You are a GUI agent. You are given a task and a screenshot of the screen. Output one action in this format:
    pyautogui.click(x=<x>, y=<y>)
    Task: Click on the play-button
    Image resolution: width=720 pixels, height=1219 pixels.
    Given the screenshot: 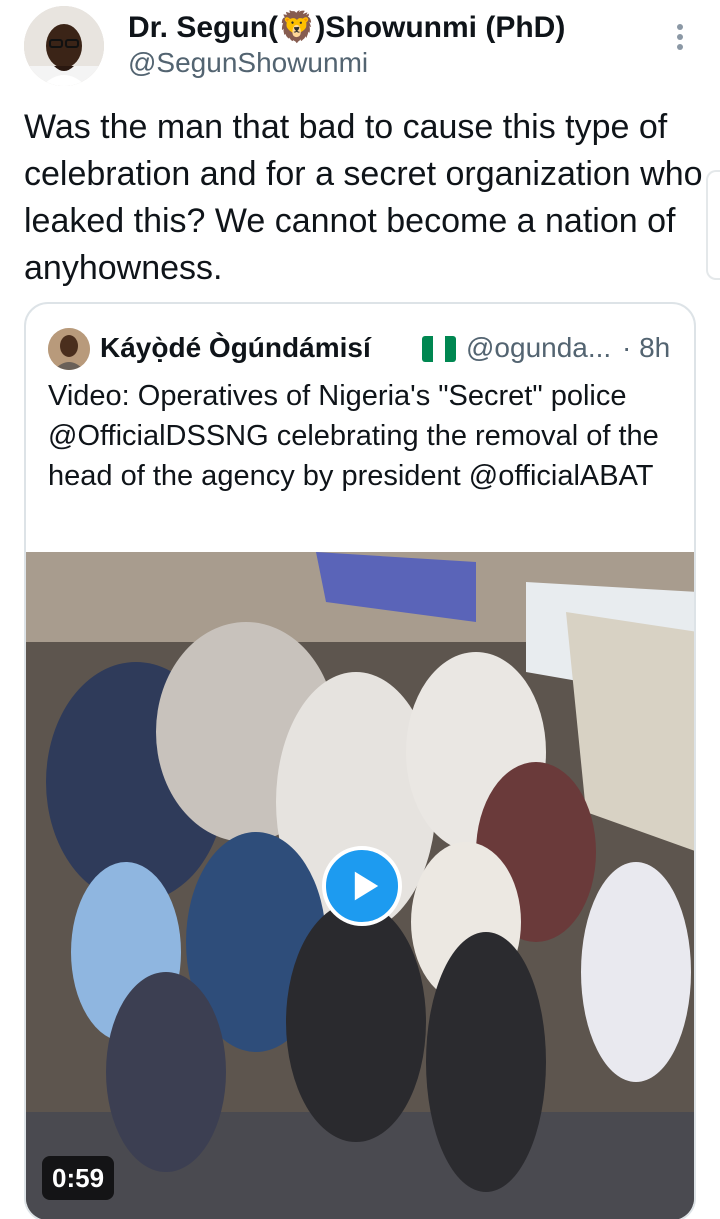 What is the action you would take?
    pyautogui.click(x=362, y=886)
    